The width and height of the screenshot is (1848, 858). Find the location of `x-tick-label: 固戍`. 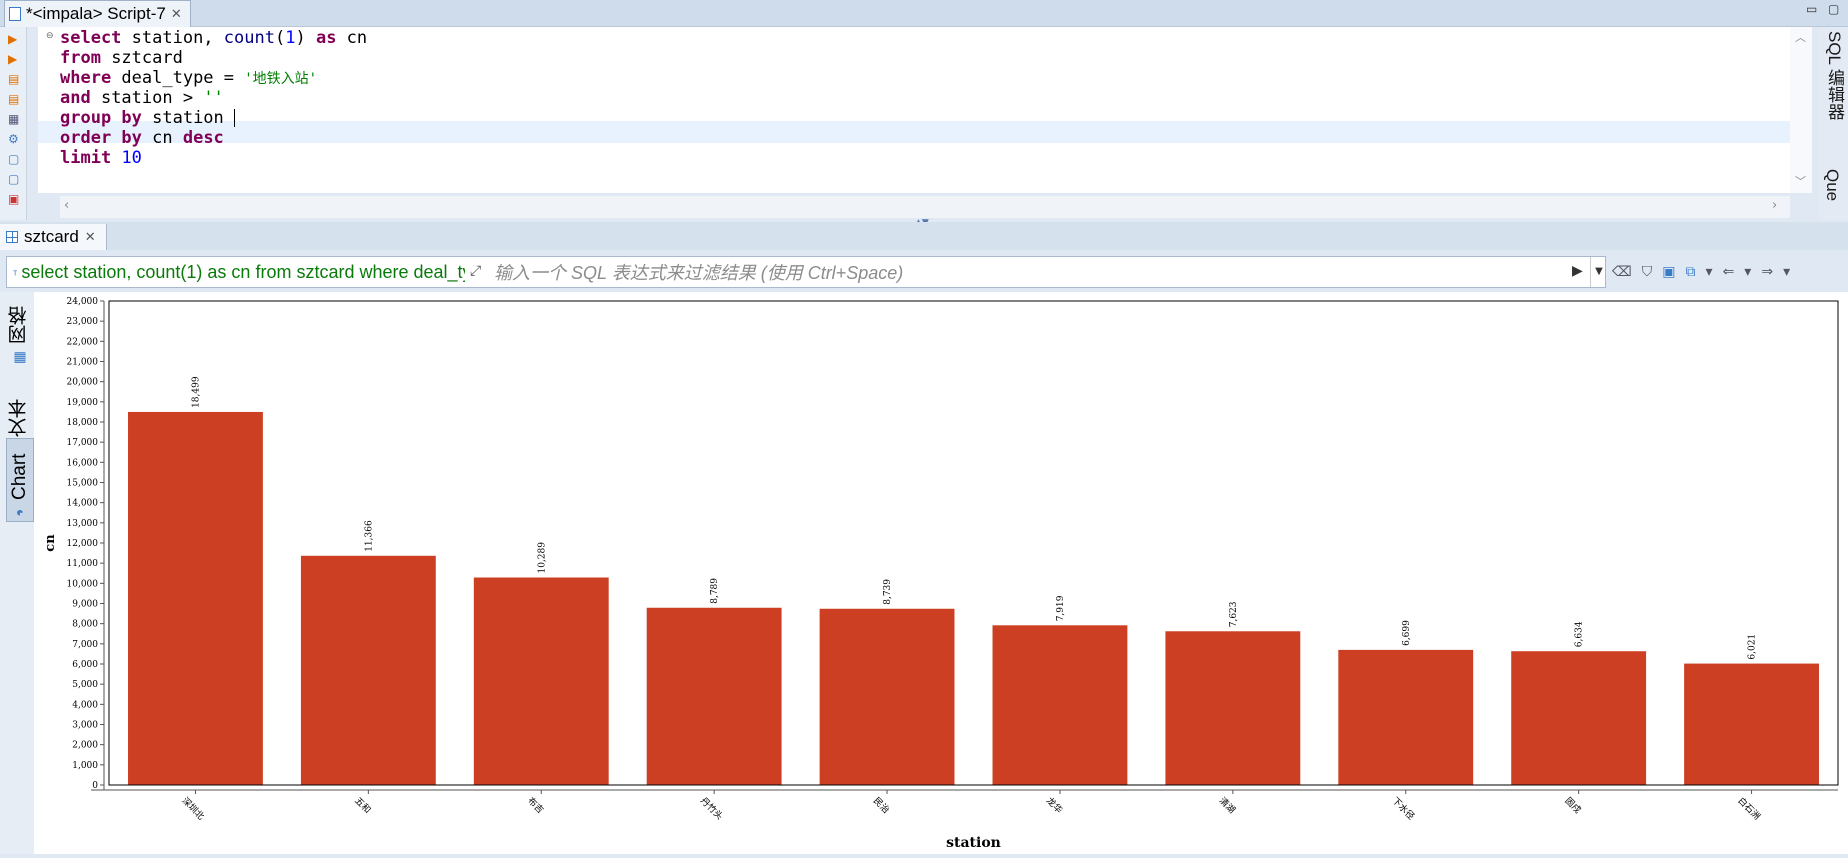

x-tick-label: 固戍 is located at coordinates (1573, 805).